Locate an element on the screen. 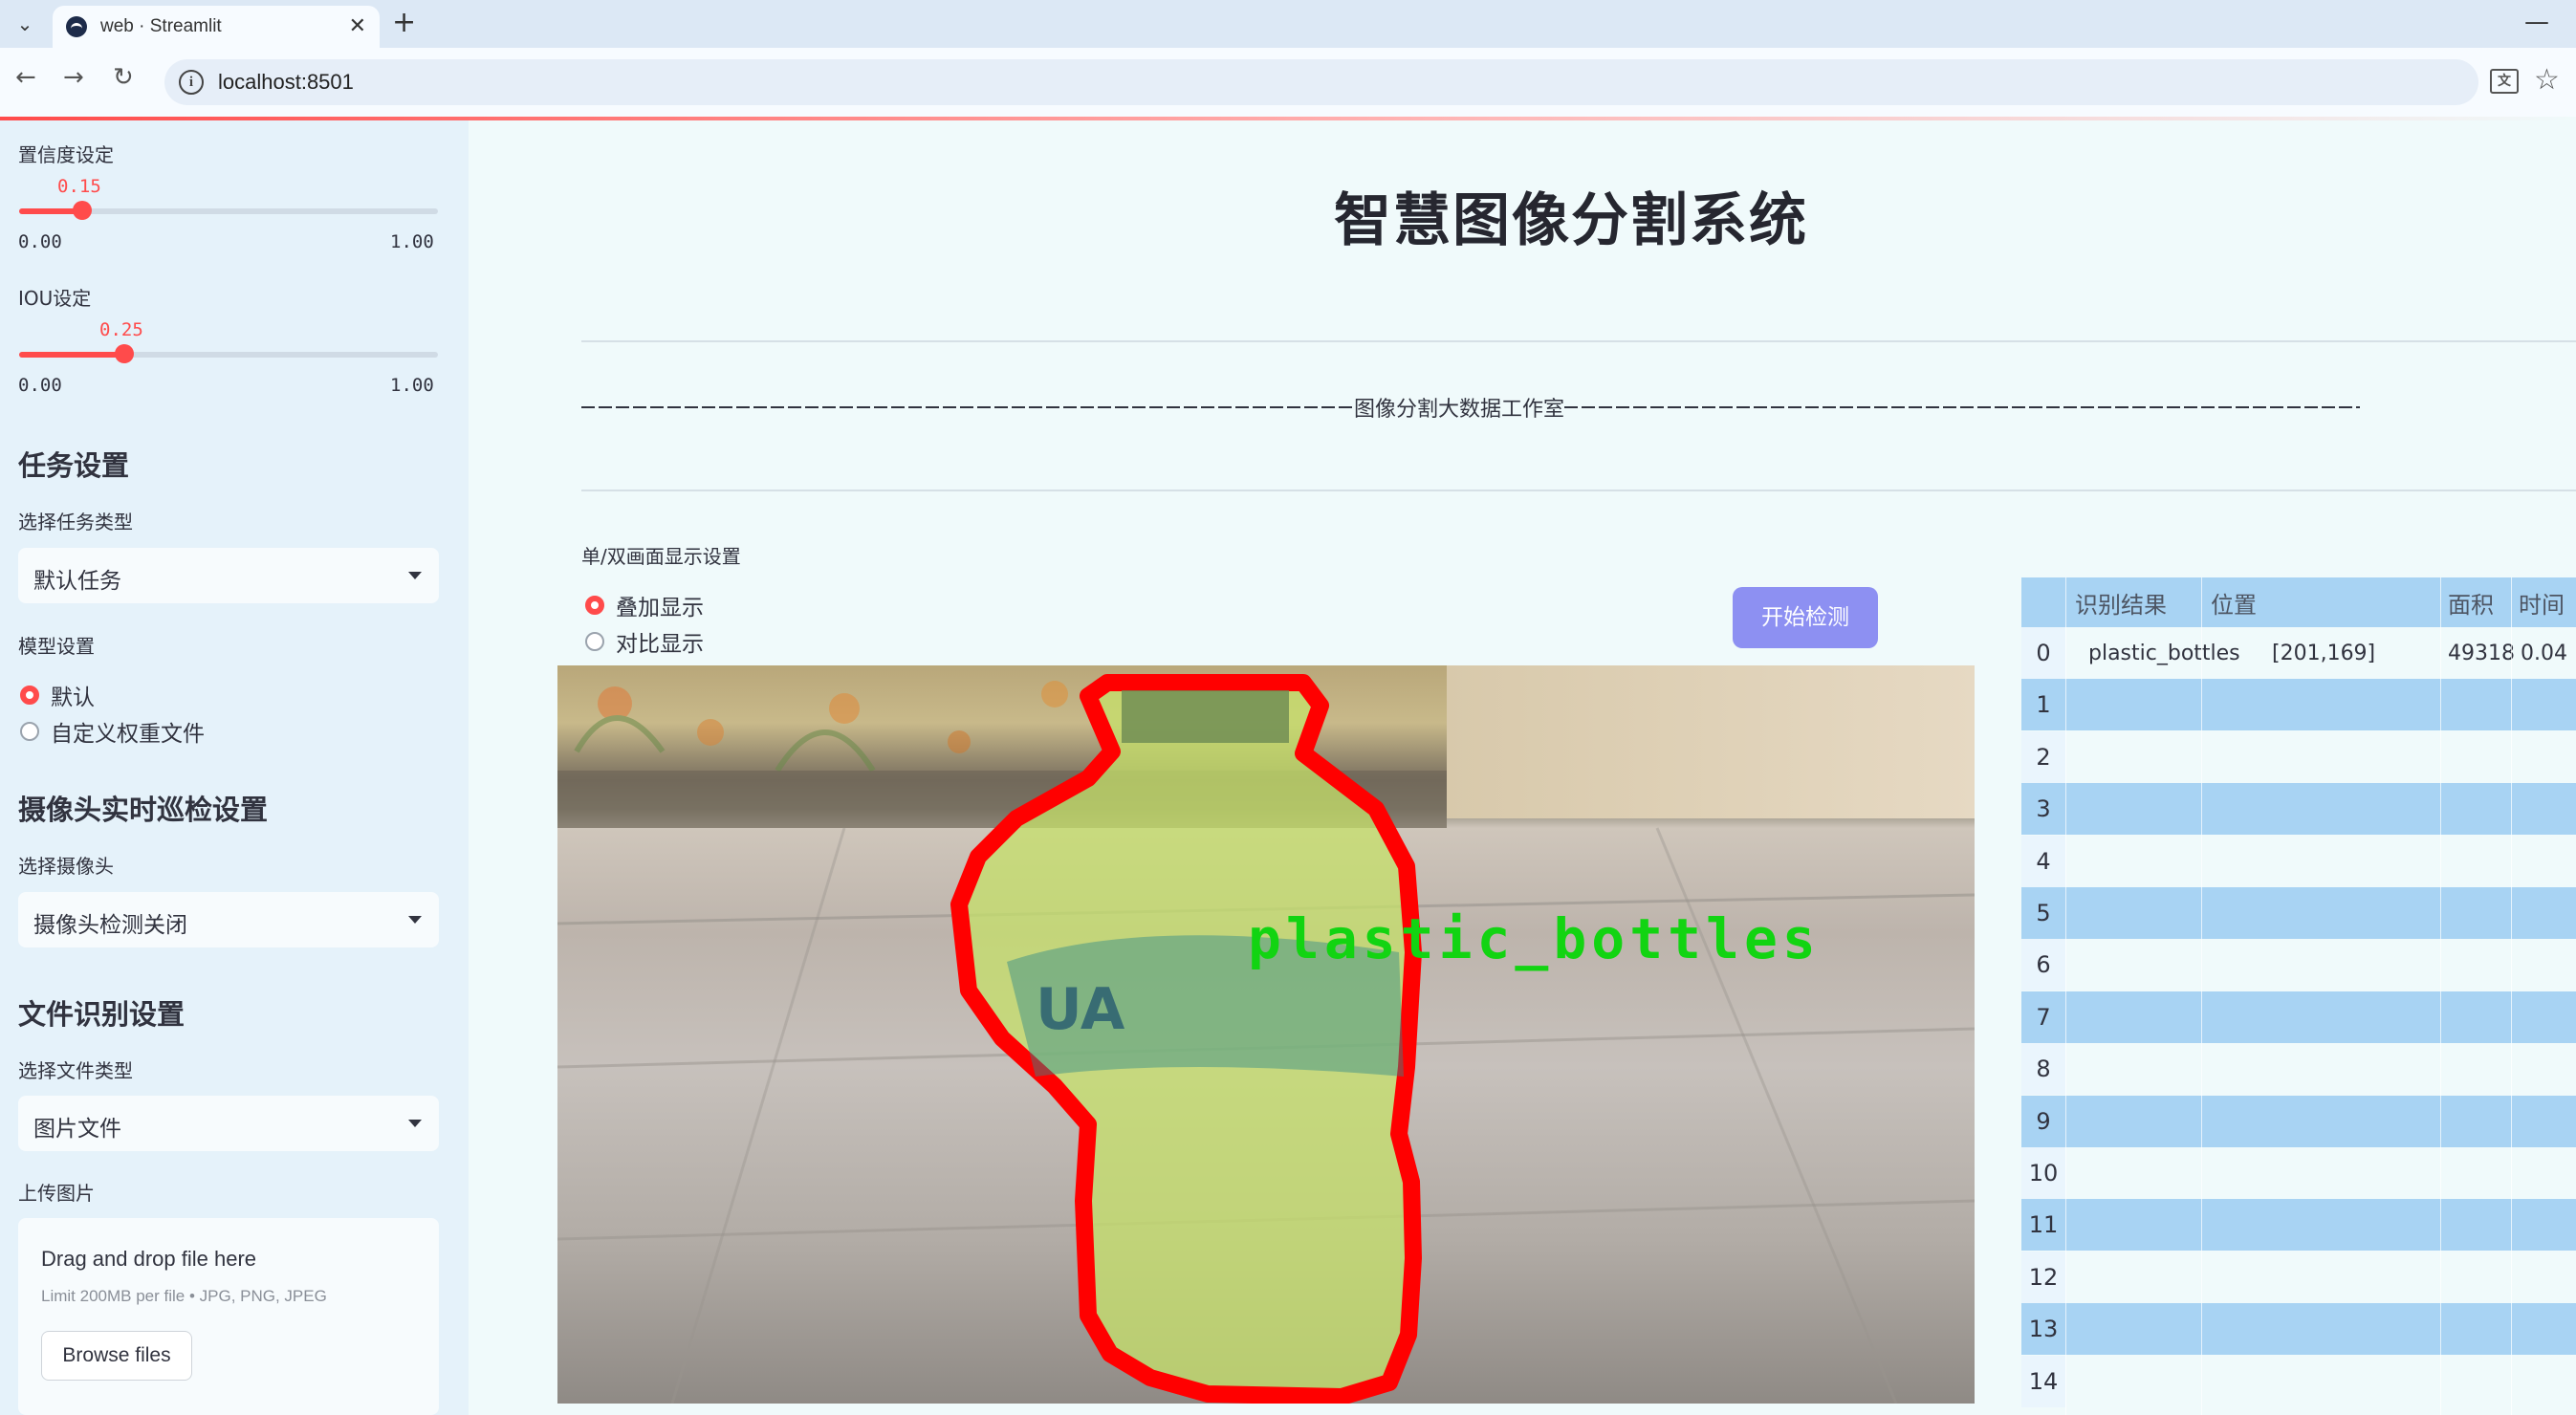 The height and width of the screenshot is (1415, 2576). file-type-value: 图片文件 is located at coordinates (77, 1129).